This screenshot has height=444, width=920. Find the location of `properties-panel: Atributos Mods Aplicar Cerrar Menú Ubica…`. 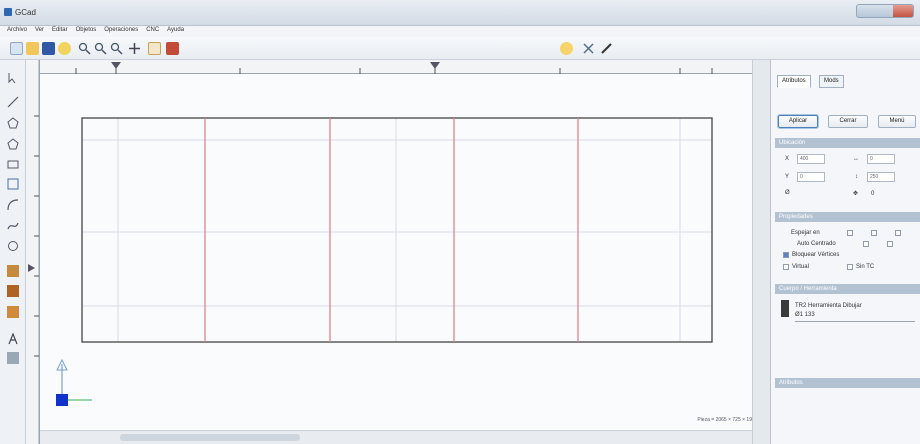

properties-panel: Atributos Mods Aplicar Cerrar Menú Ubica… is located at coordinates (845, 252).